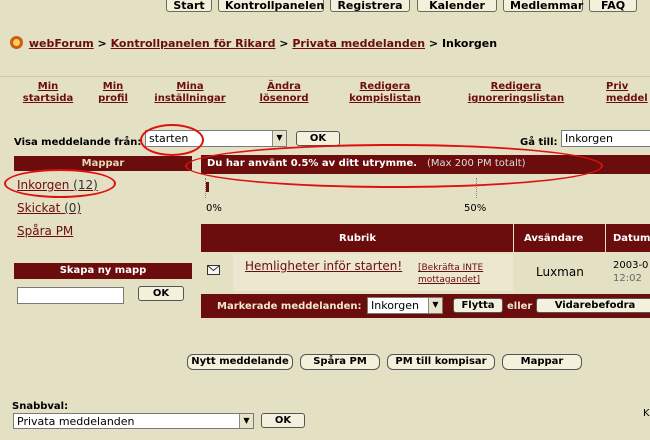 This screenshot has width=650, height=440. Describe the element at coordinates (370, 6) in the screenshot. I see `topnav-registrera: Registrera` at that location.